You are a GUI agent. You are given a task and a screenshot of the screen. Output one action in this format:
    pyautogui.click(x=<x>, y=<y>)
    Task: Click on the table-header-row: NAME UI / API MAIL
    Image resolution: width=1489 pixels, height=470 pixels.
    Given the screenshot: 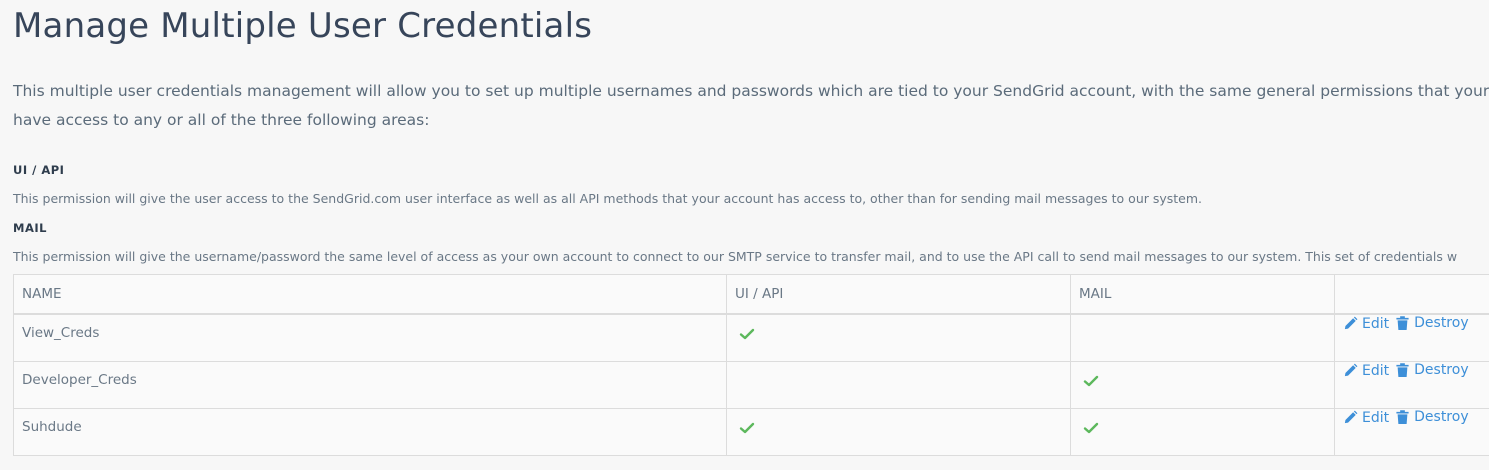 What is the action you would take?
    pyautogui.click(x=751, y=294)
    